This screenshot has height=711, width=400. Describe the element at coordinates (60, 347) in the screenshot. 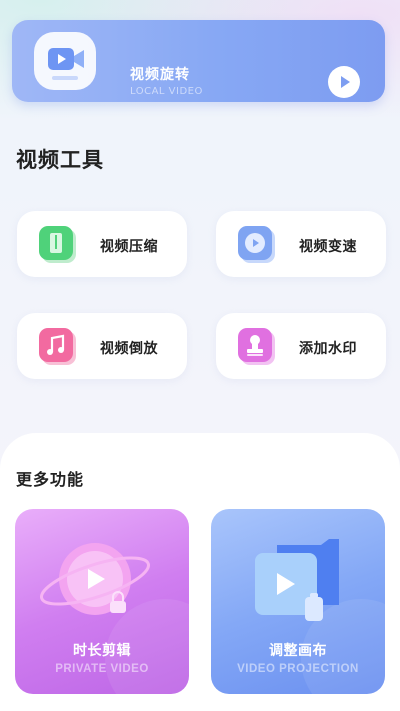

I see `music-note-icon` at that location.